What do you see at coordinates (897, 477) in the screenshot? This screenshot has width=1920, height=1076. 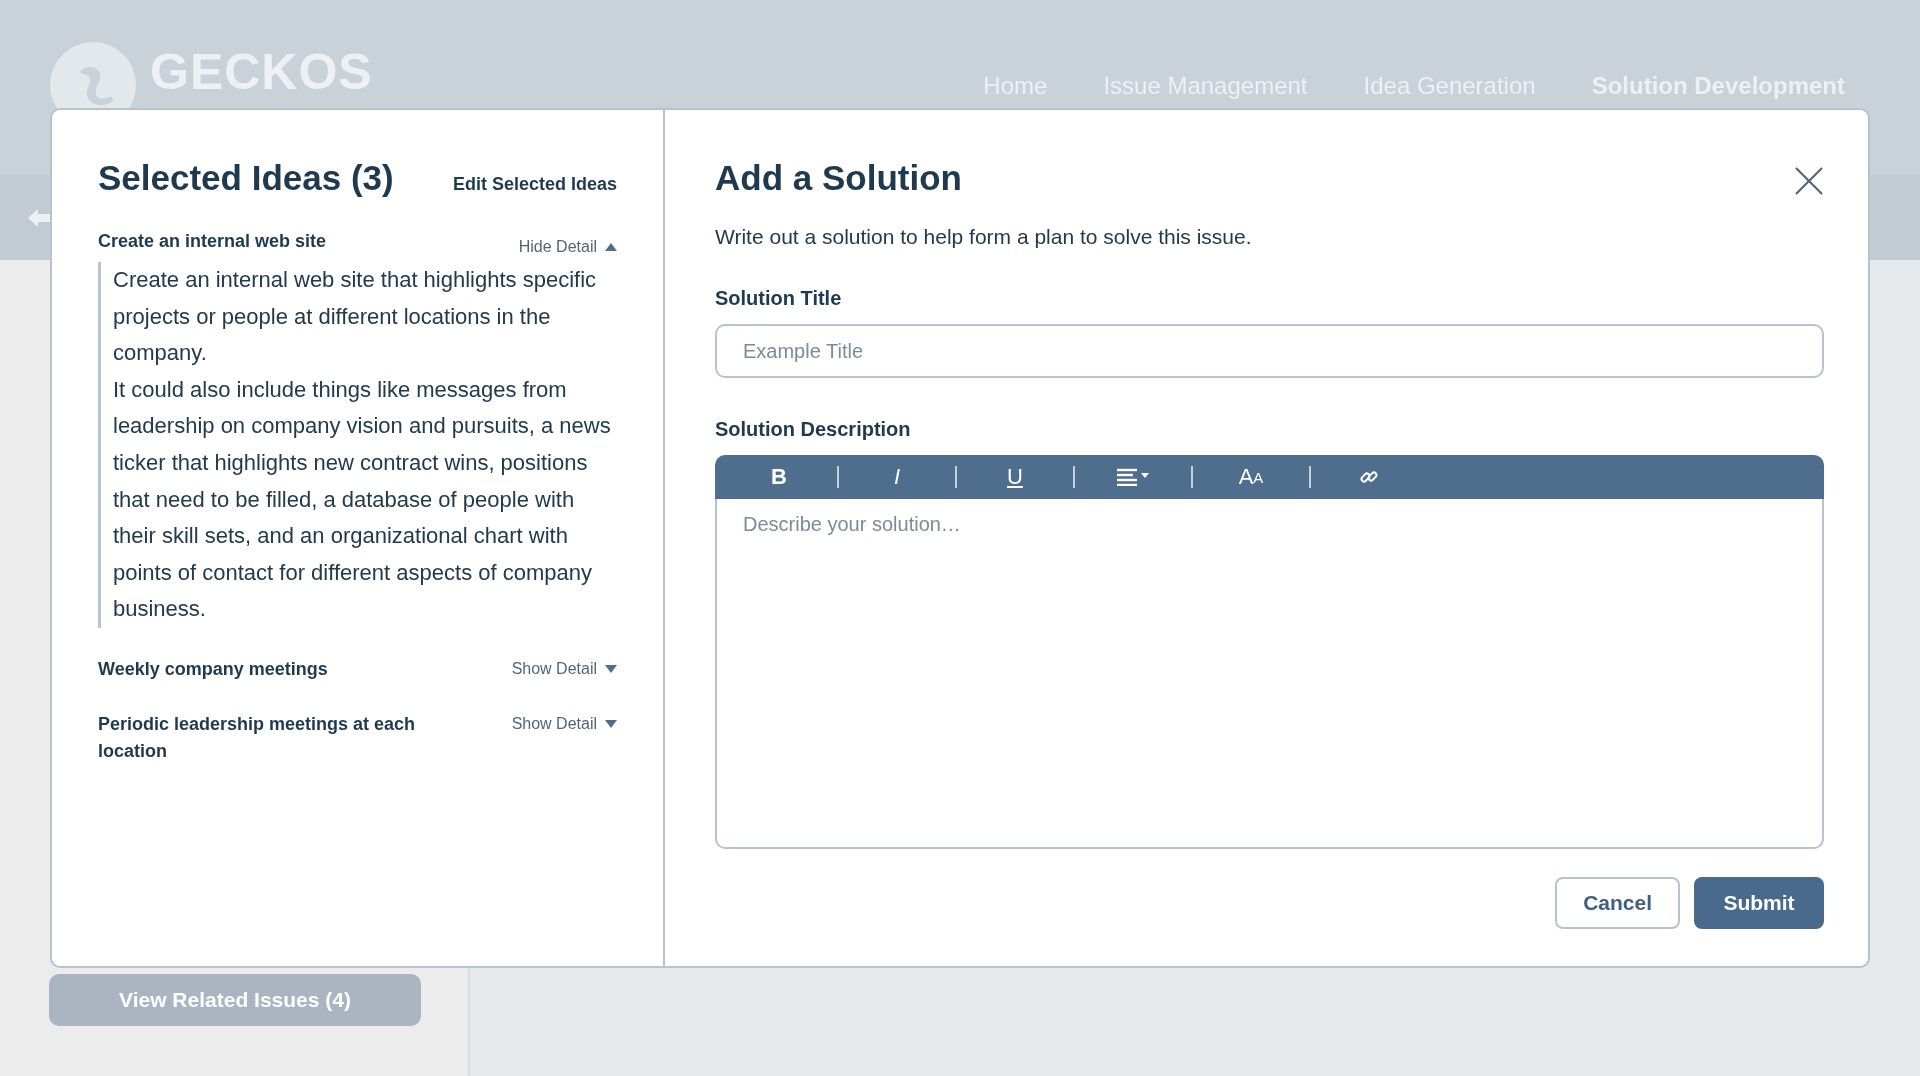 I see `italic-button: I` at bounding box center [897, 477].